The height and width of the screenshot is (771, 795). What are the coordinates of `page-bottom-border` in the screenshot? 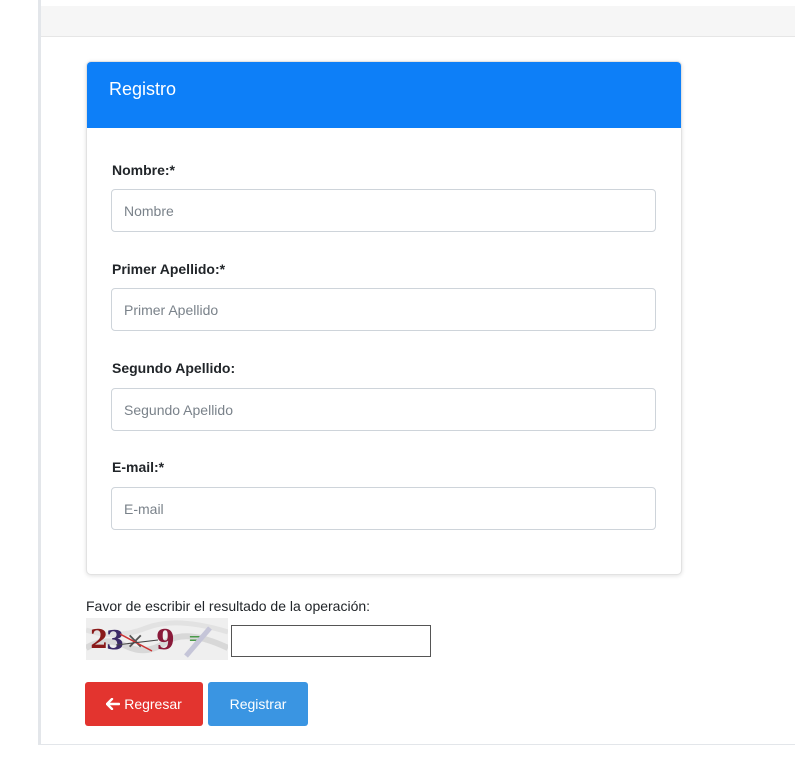 It's located at (418, 744).